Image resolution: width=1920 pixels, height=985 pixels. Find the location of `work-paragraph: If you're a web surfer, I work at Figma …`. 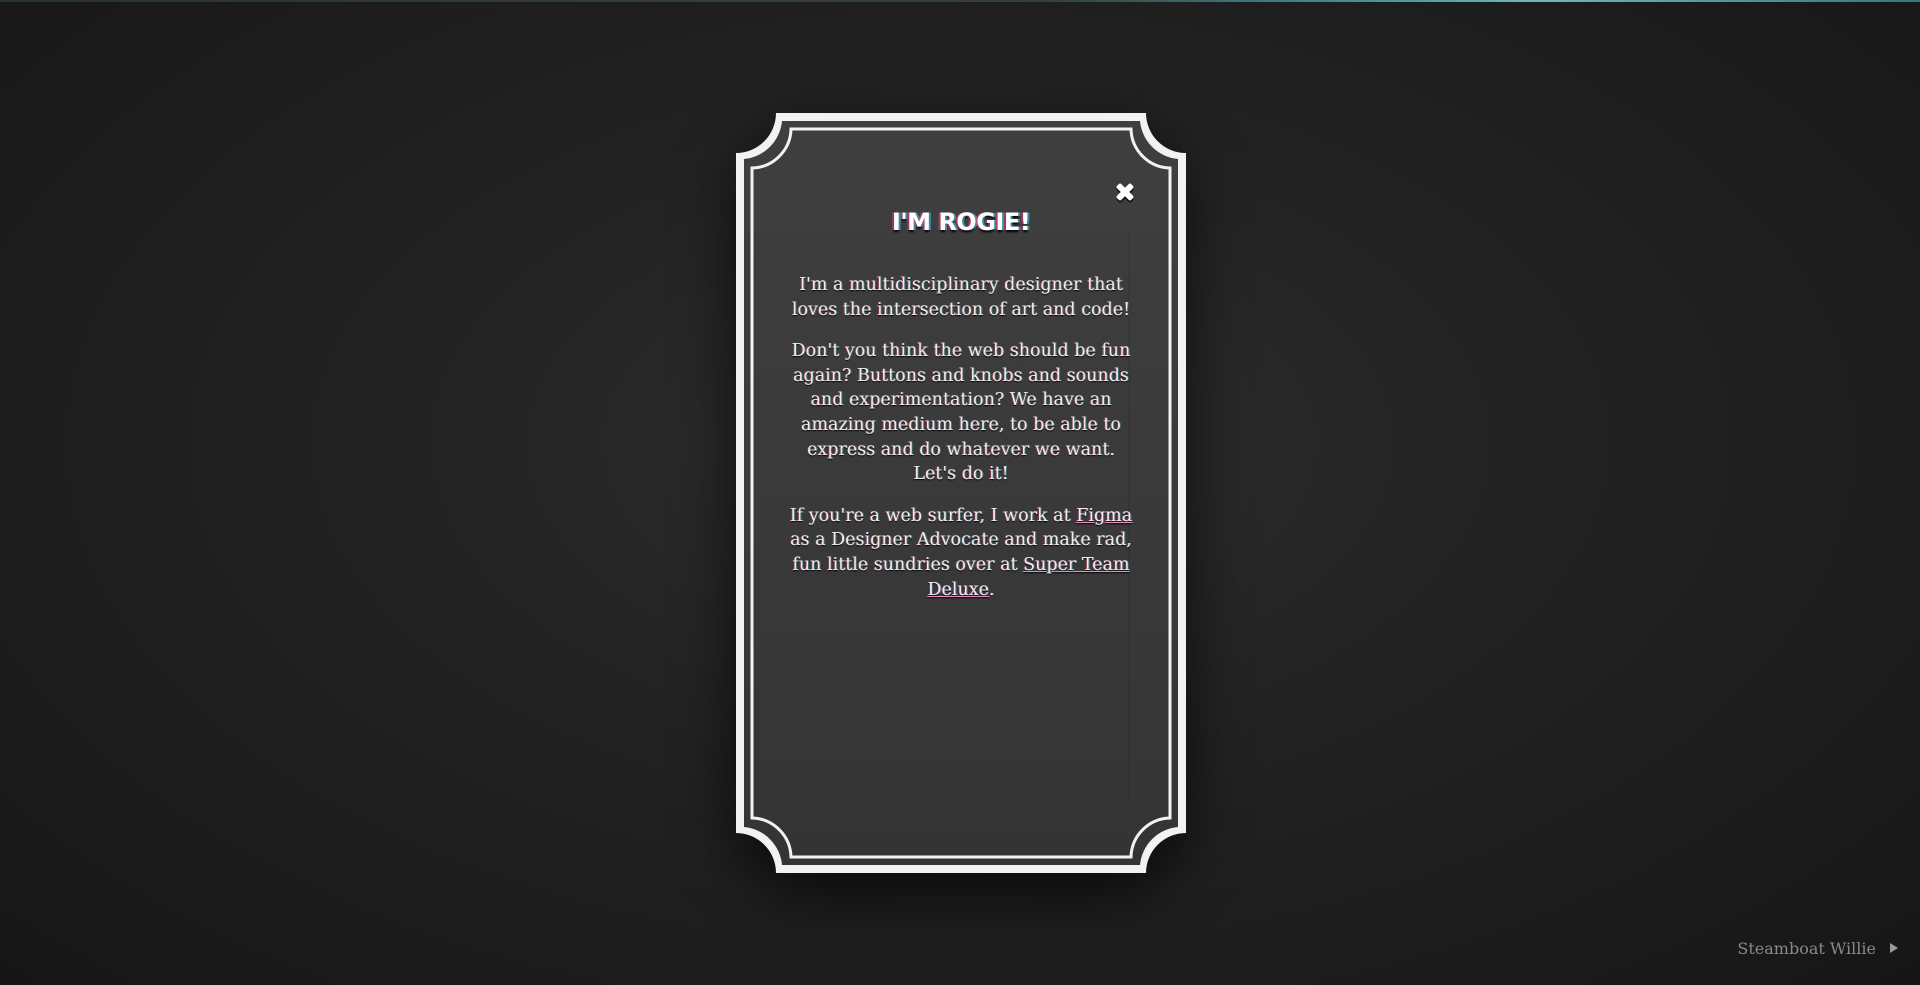

work-paragraph: If you're a web surfer, I work at Figma … is located at coordinates (961, 553).